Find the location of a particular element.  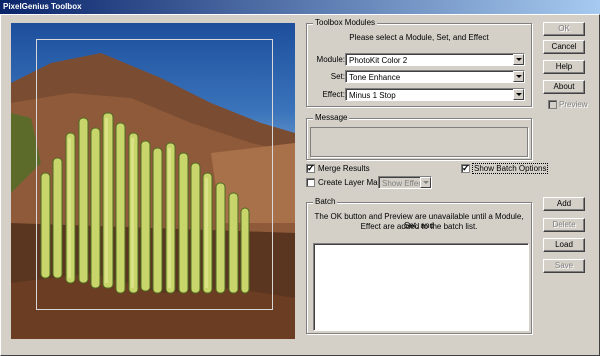

ok-button: OK is located at coordinates (564, 29).